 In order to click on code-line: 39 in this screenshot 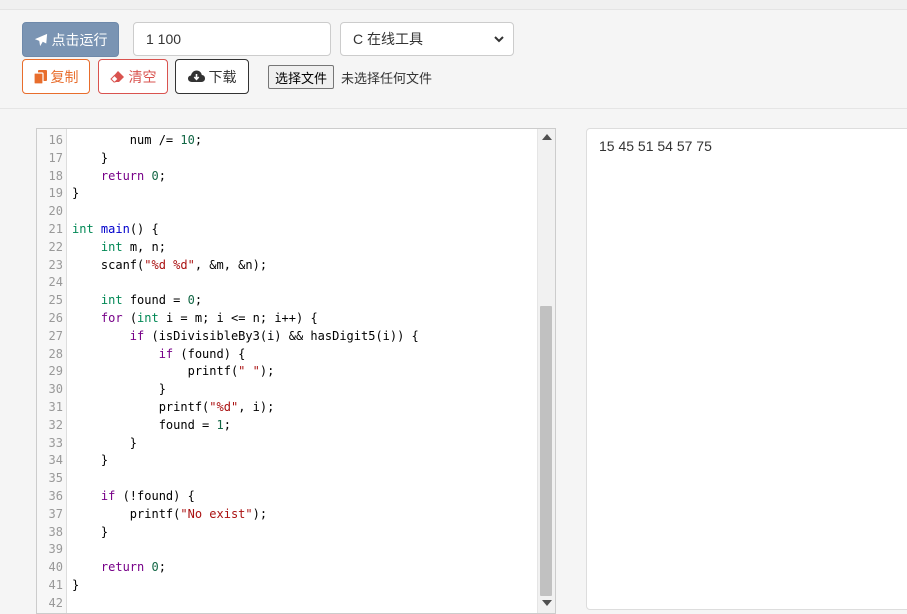, I will do `click(287, 550)`.